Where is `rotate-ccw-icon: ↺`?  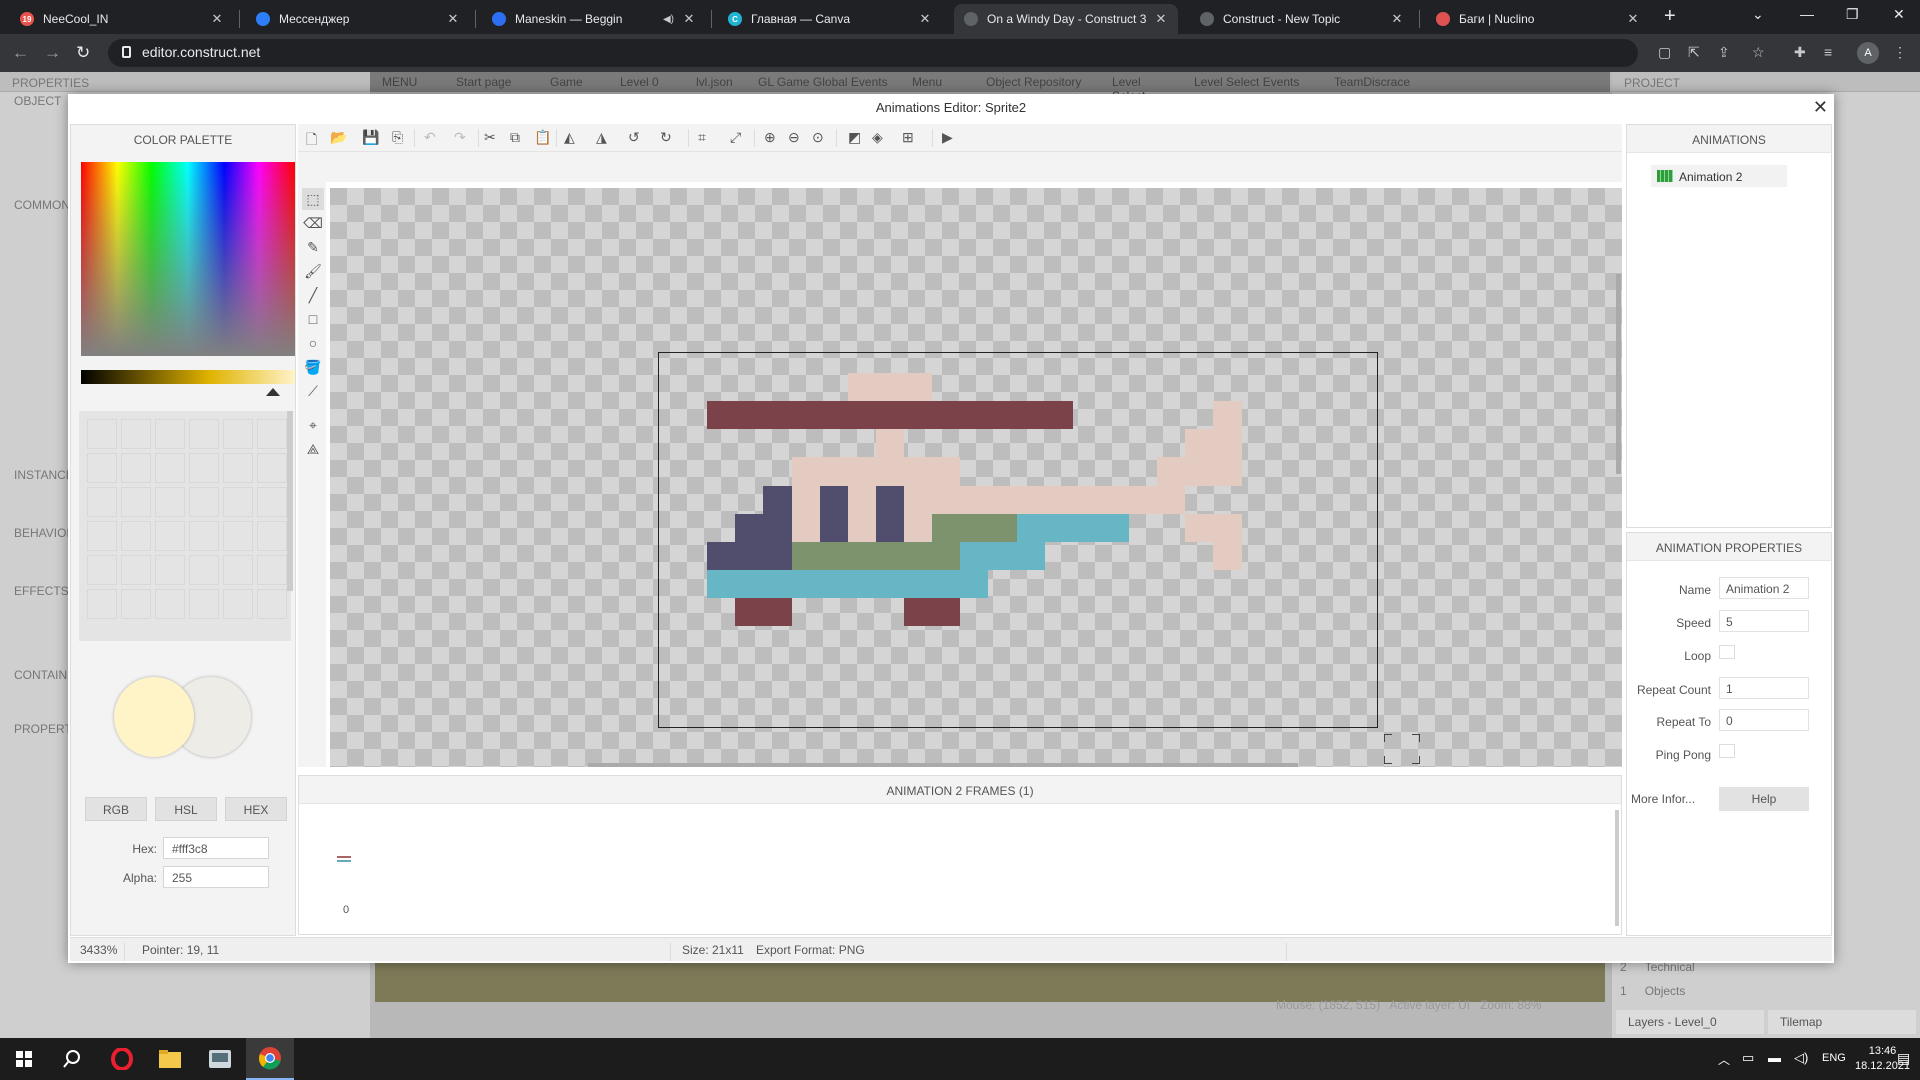
rotate-ccw-icon: ↺ is located at coordinates (634, 137).